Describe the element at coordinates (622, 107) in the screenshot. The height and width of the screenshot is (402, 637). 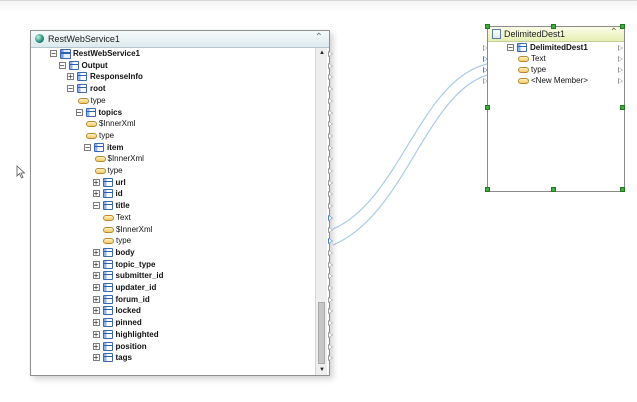
I see `resize-handle-mr` at that location.